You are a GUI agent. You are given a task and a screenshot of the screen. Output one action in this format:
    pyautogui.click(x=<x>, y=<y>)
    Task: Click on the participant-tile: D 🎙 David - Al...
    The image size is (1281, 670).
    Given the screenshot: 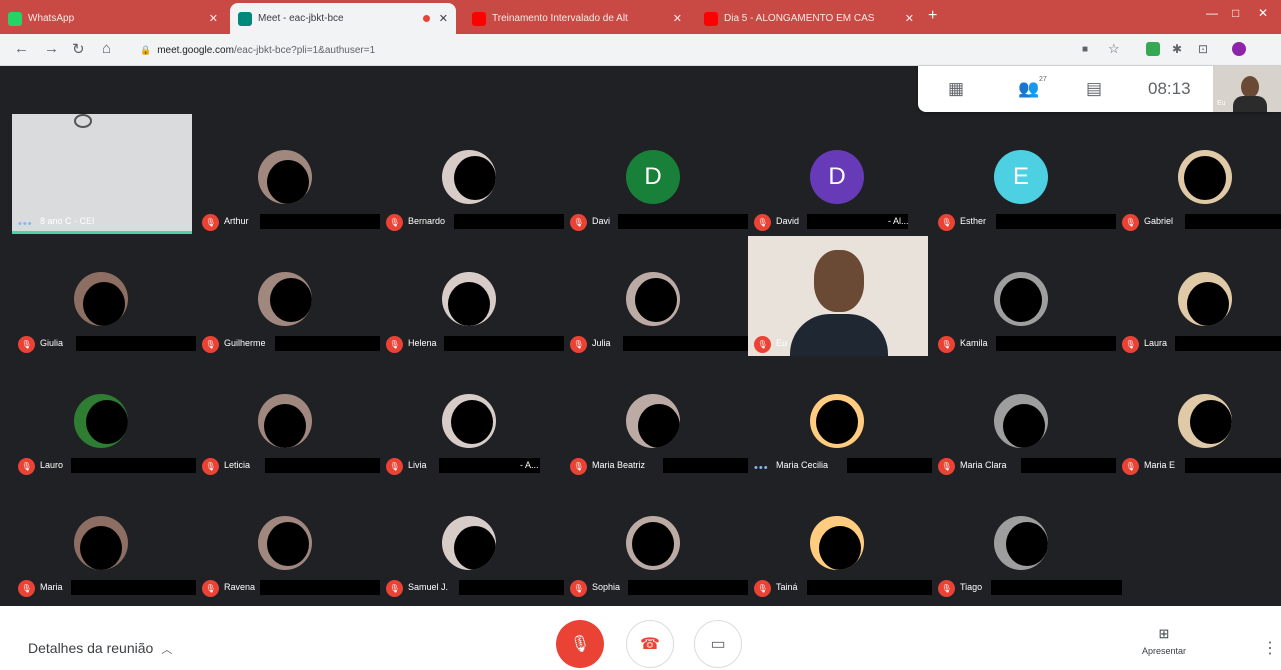 What is the action you would take?
    pyautogui.click(x=838, y=174)
    